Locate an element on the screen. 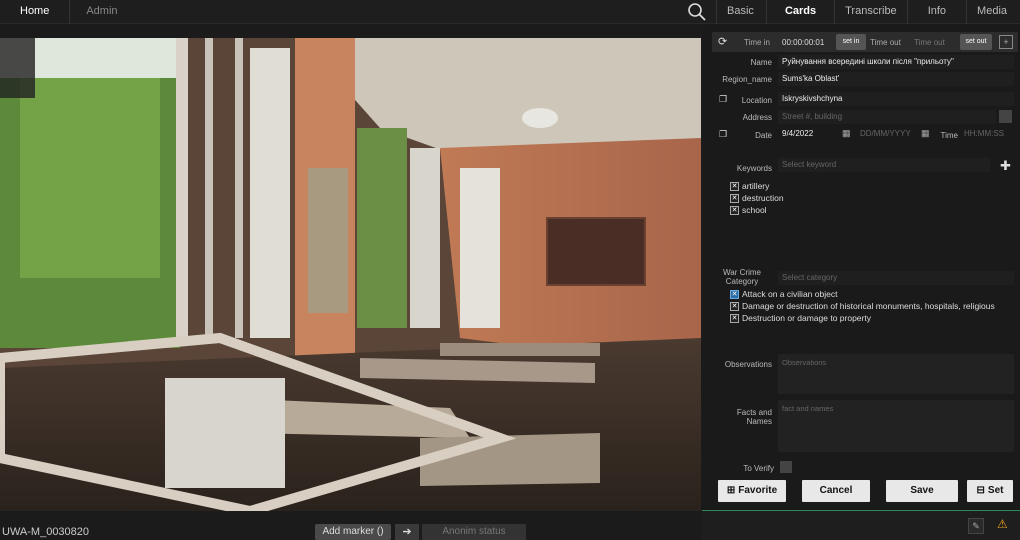 The height and width of the screenshot is (540, 1020). time-input: HH:MM:SS is located at coordinates (987, 134).